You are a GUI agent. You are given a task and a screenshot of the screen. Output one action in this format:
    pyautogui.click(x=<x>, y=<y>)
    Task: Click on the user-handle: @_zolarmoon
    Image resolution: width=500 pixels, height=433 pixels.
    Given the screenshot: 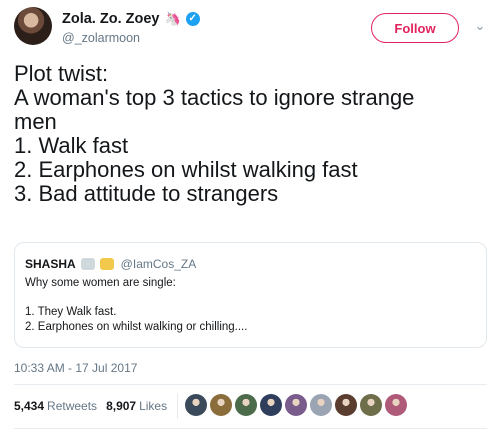 What is the action you would take?
    pyautogui.click(x=101, y=38)
    